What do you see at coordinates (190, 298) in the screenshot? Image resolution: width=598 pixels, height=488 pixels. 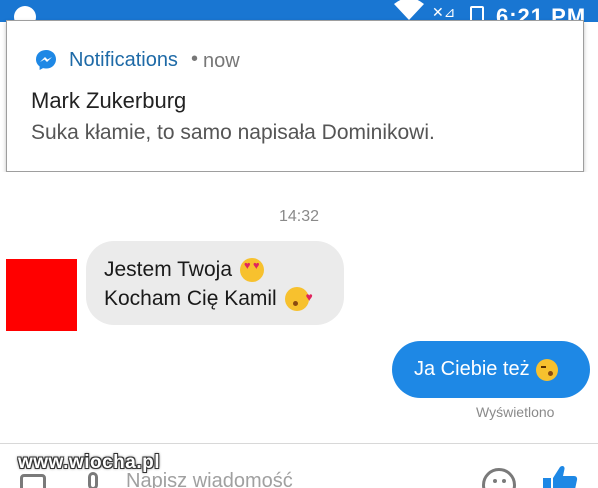 I see `incoming-line-2-text: Kocham Cię Kamil` at bounding box center [190, 298].